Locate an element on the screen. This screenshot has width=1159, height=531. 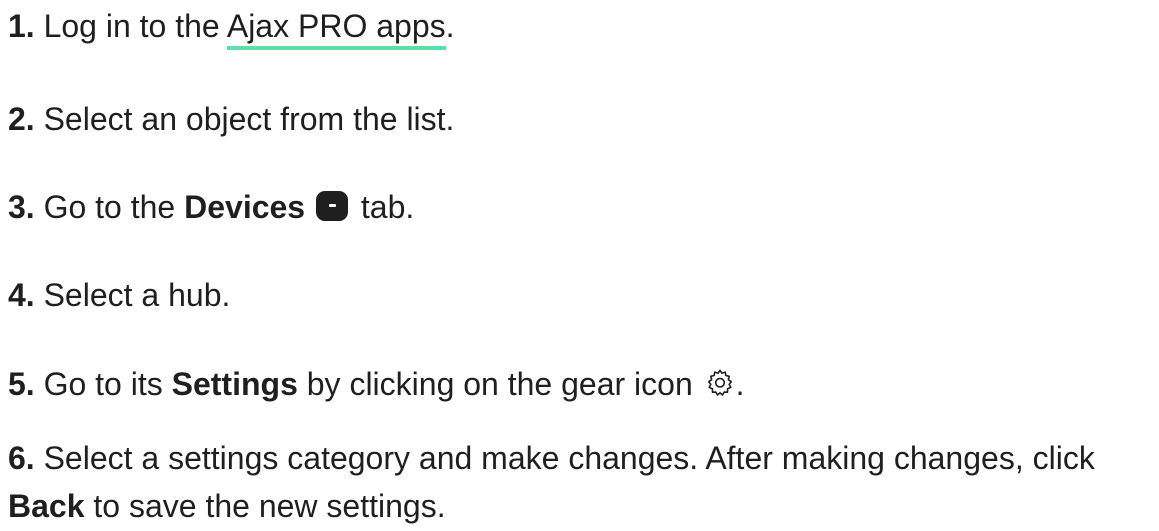
step-2: 2. Select an object from the list. is located at coordinates (231, 119).